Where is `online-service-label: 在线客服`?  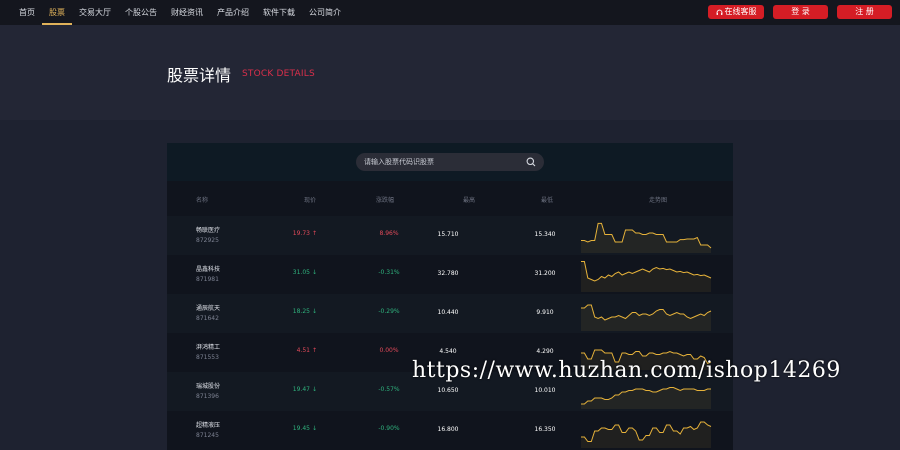 online-service-label: 在线客服 is located at coordinates (740, 11).